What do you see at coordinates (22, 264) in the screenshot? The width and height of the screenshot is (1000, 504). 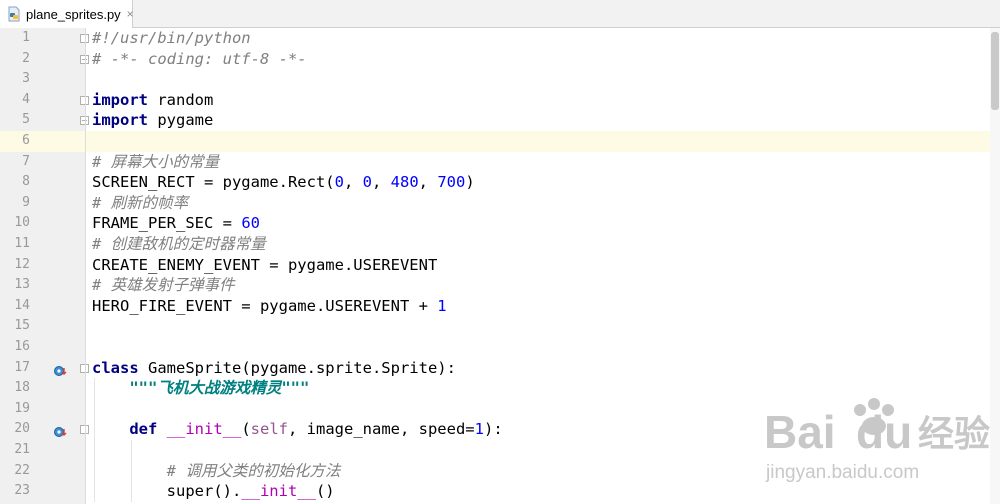 I see `line-number: 12` at bounding box center [22, 264].